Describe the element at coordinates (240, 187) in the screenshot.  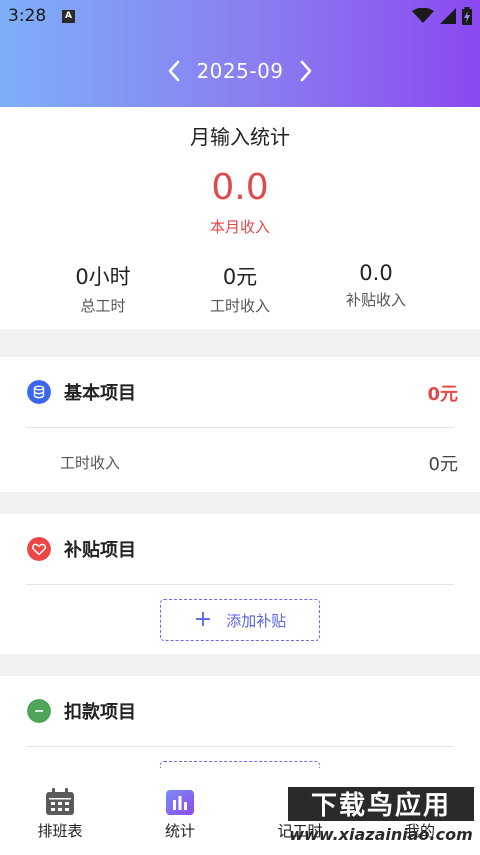
I see `monthly-income-value: 0.0` at that location.